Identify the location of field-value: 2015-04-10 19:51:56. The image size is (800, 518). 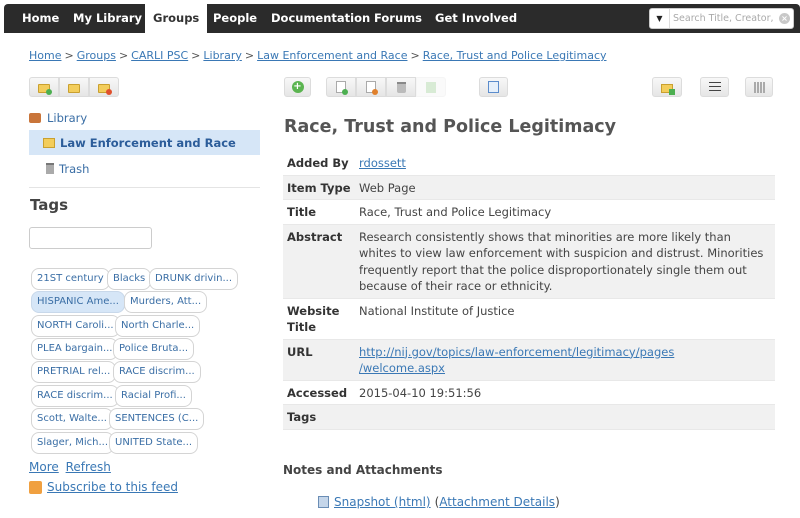
(565, 392).